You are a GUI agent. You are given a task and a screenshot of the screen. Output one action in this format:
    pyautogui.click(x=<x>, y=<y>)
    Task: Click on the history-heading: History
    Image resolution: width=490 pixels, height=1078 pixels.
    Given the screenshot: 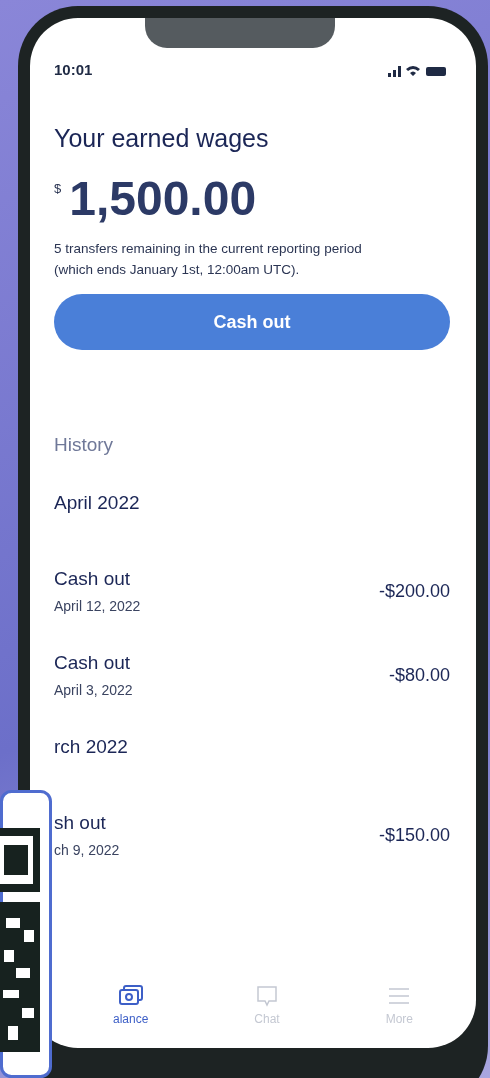 What is the action you would take?
    pyautogui.click(x=84, y=445)
    